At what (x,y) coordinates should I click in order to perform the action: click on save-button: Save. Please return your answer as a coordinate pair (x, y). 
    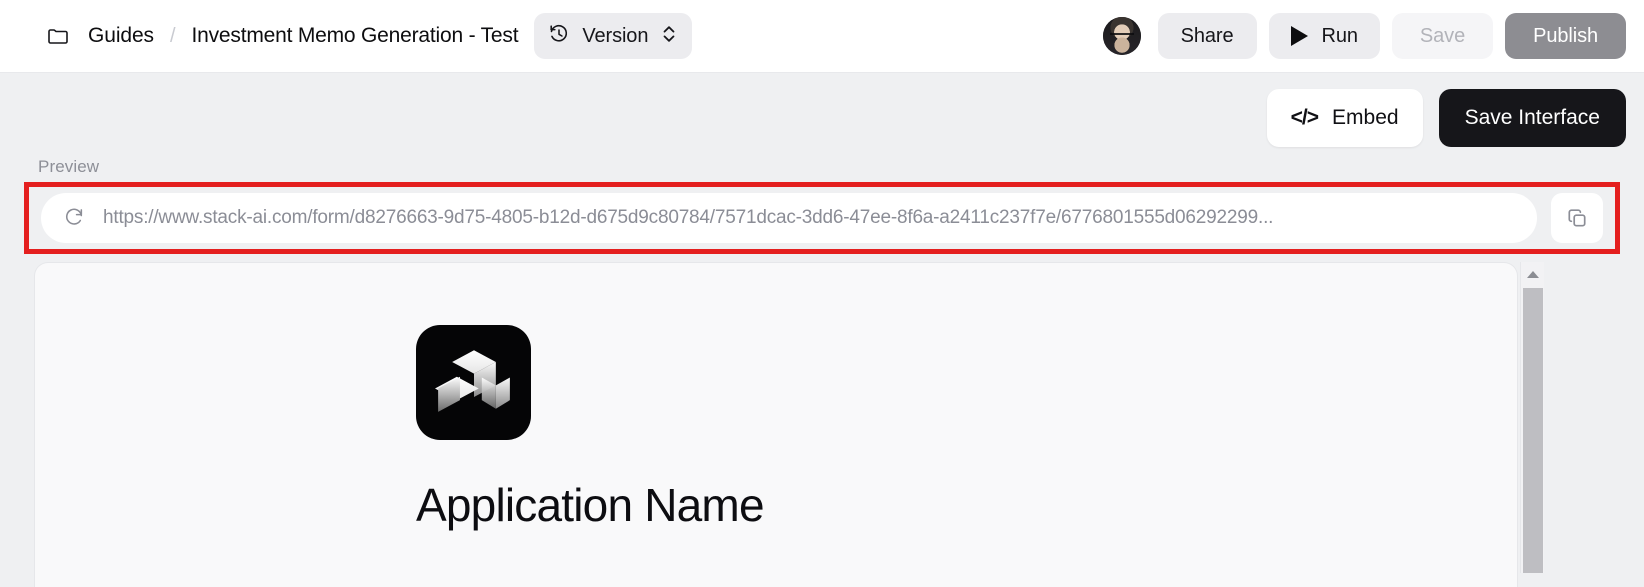
    Looking at the image, I should click on (1442, 36).